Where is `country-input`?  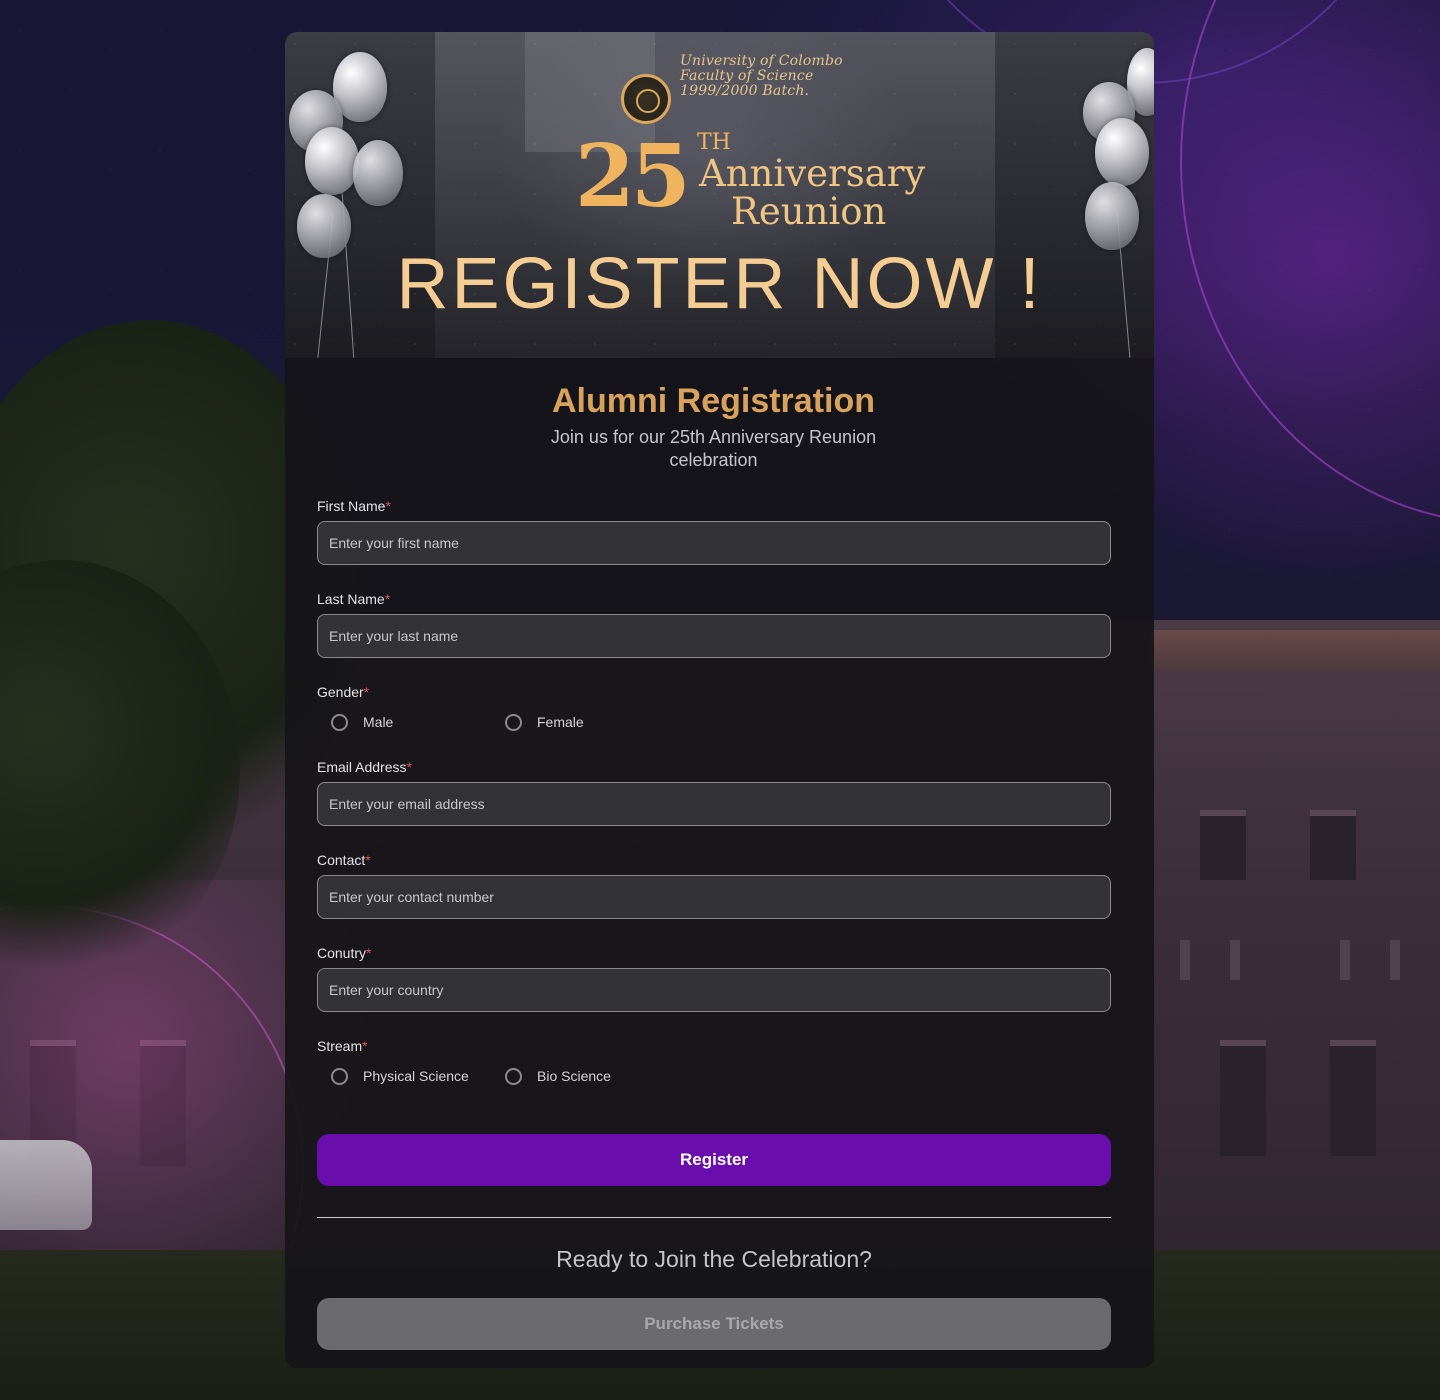 country-input is located at coordinates (714, 990).